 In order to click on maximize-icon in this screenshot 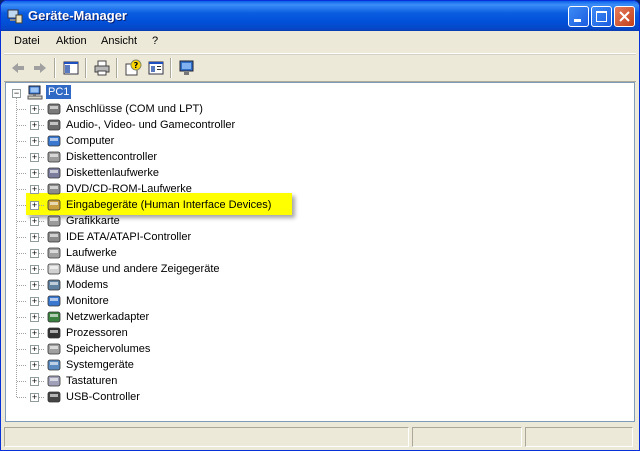, I will do `click(601, 16)`.